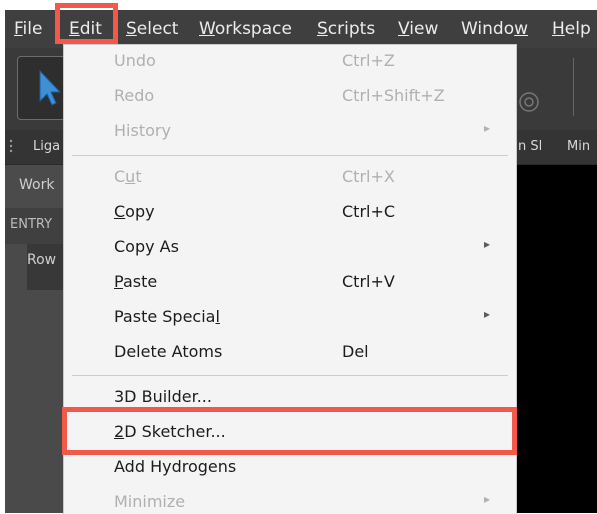 The height and width of the screenshot is (514, 597). Describe the element at coordinates (577, 29) in the screenshot. I see `menu-help-label: elp` at that location.